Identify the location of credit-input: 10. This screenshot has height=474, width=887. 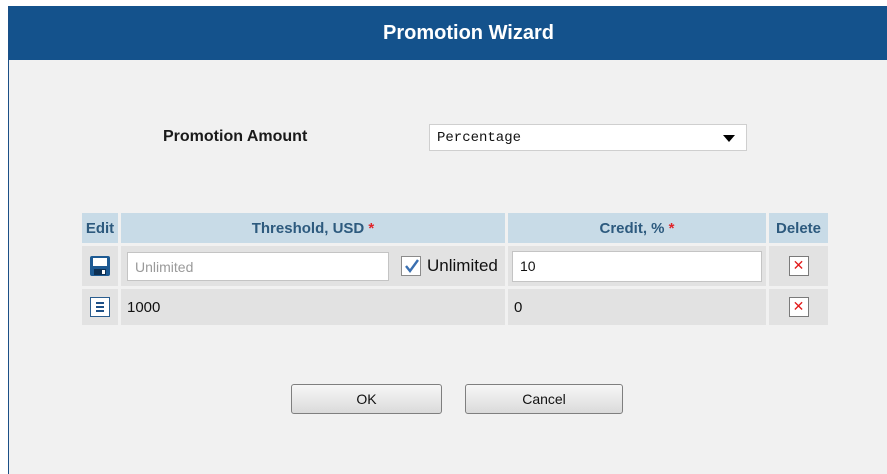
(637, 266).